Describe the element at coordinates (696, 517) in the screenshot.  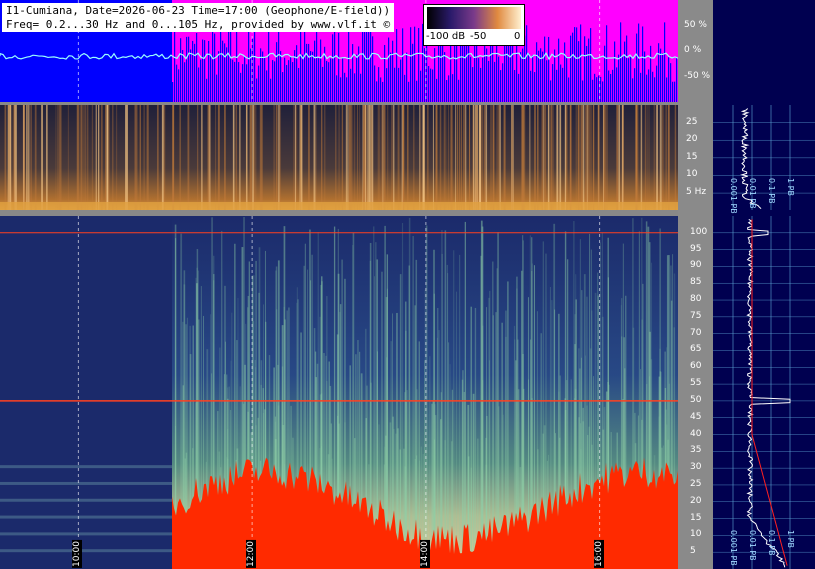
I see `main-tick-label: 15` at that location.